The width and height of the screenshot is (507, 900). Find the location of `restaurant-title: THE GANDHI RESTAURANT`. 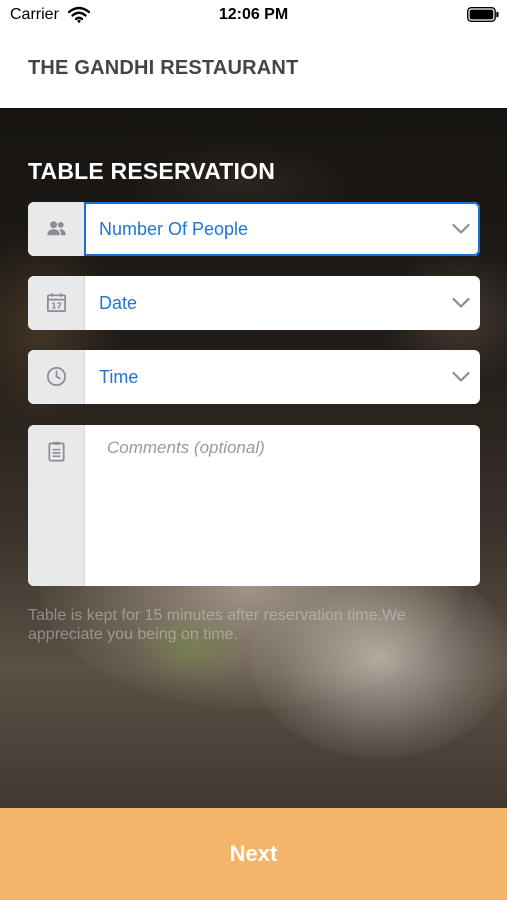

restaurant-title: THE GANDHI RESTAURANT is located at coordinates (163, 68).